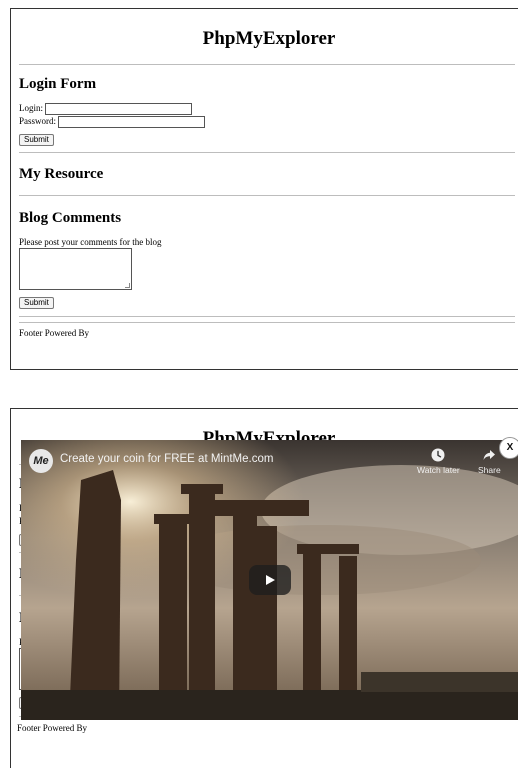  Describe the element at coordinates (41, 461) in the screenshot. I see `channel-logo: Me` at that location.